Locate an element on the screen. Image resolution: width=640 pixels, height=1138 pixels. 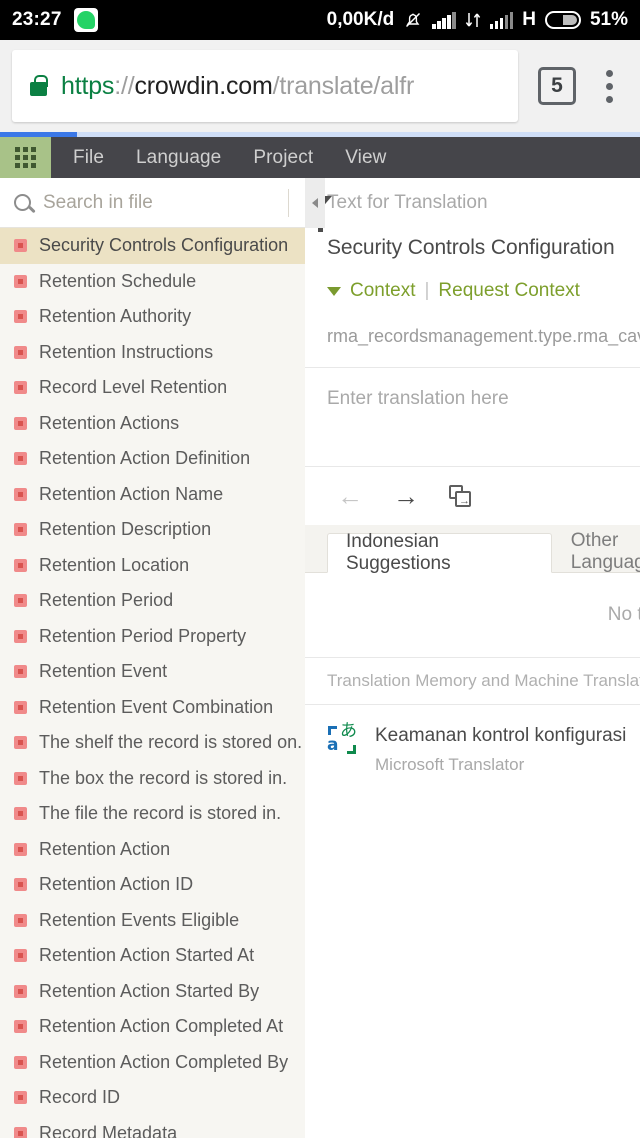
copy-source-icon: → is located at coordinates (460, 496).